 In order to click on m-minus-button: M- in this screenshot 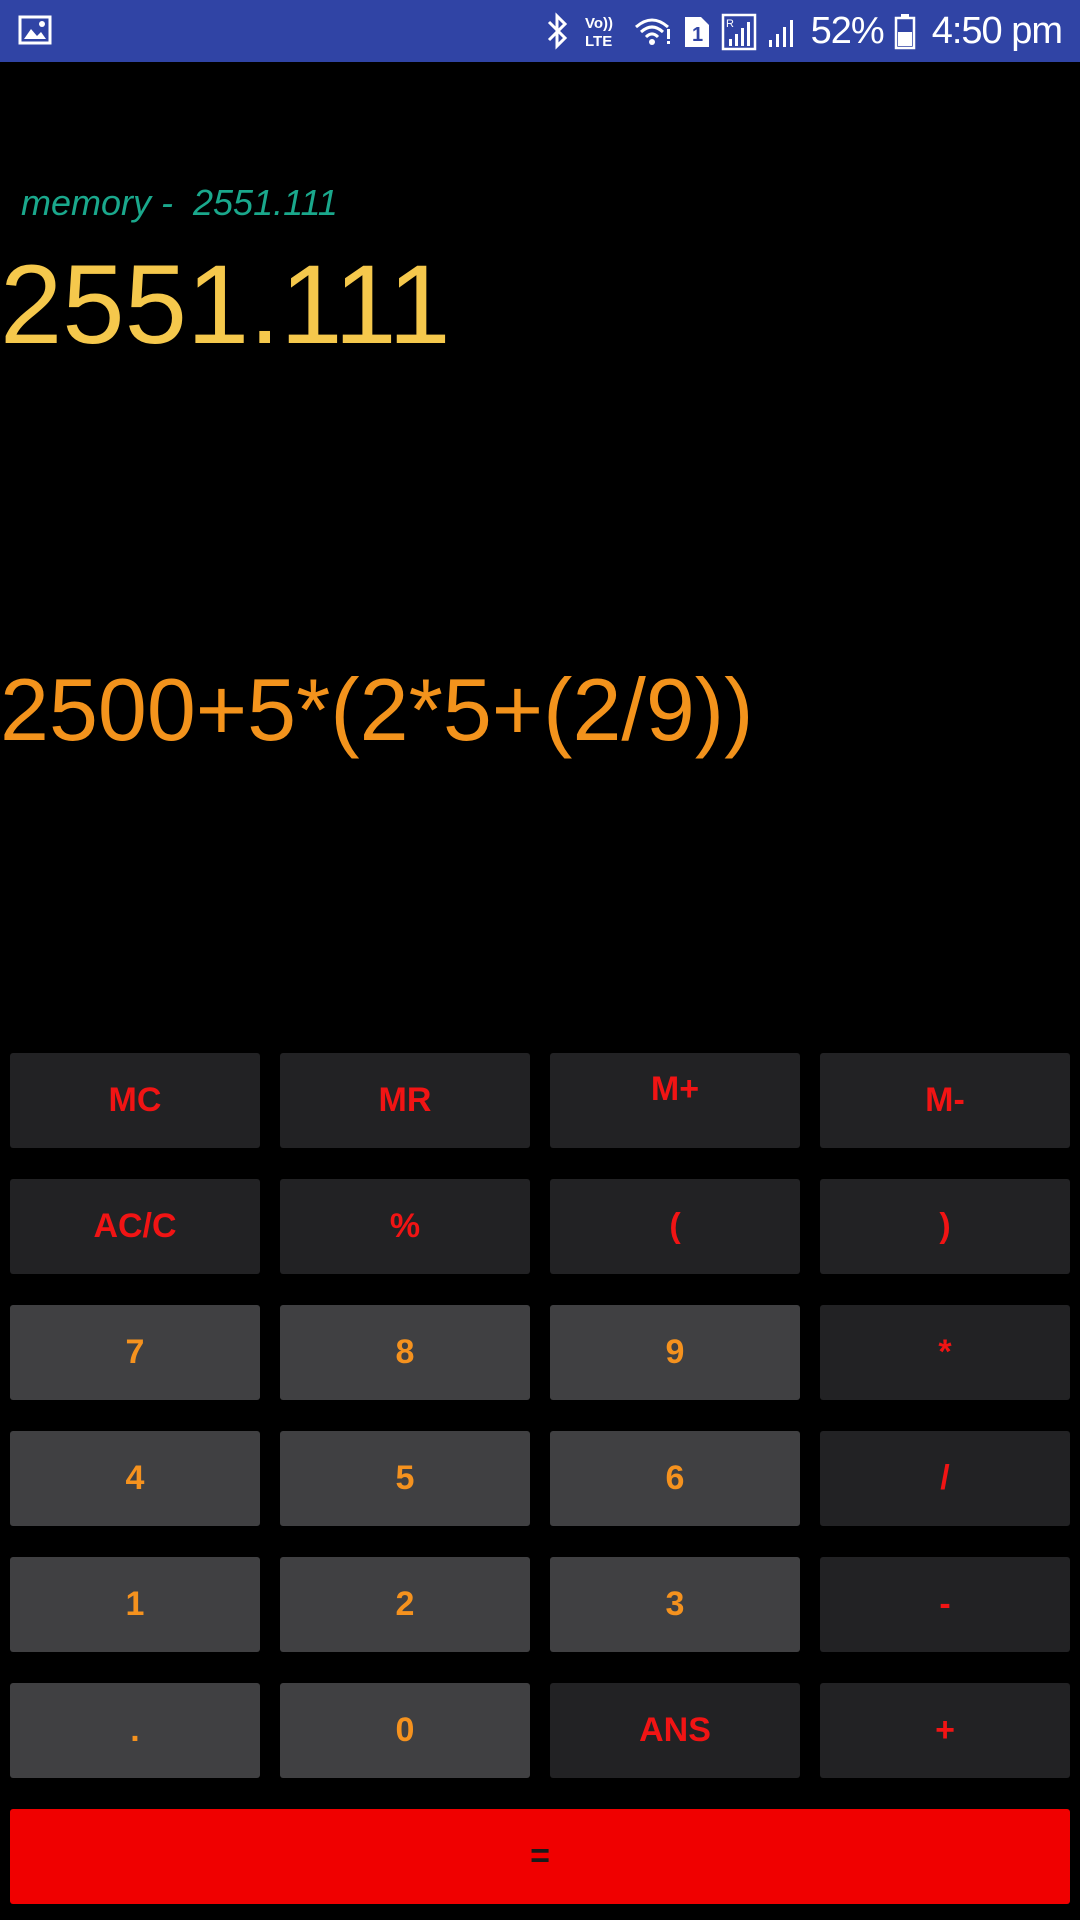, I will do `click(945, 1100)`.